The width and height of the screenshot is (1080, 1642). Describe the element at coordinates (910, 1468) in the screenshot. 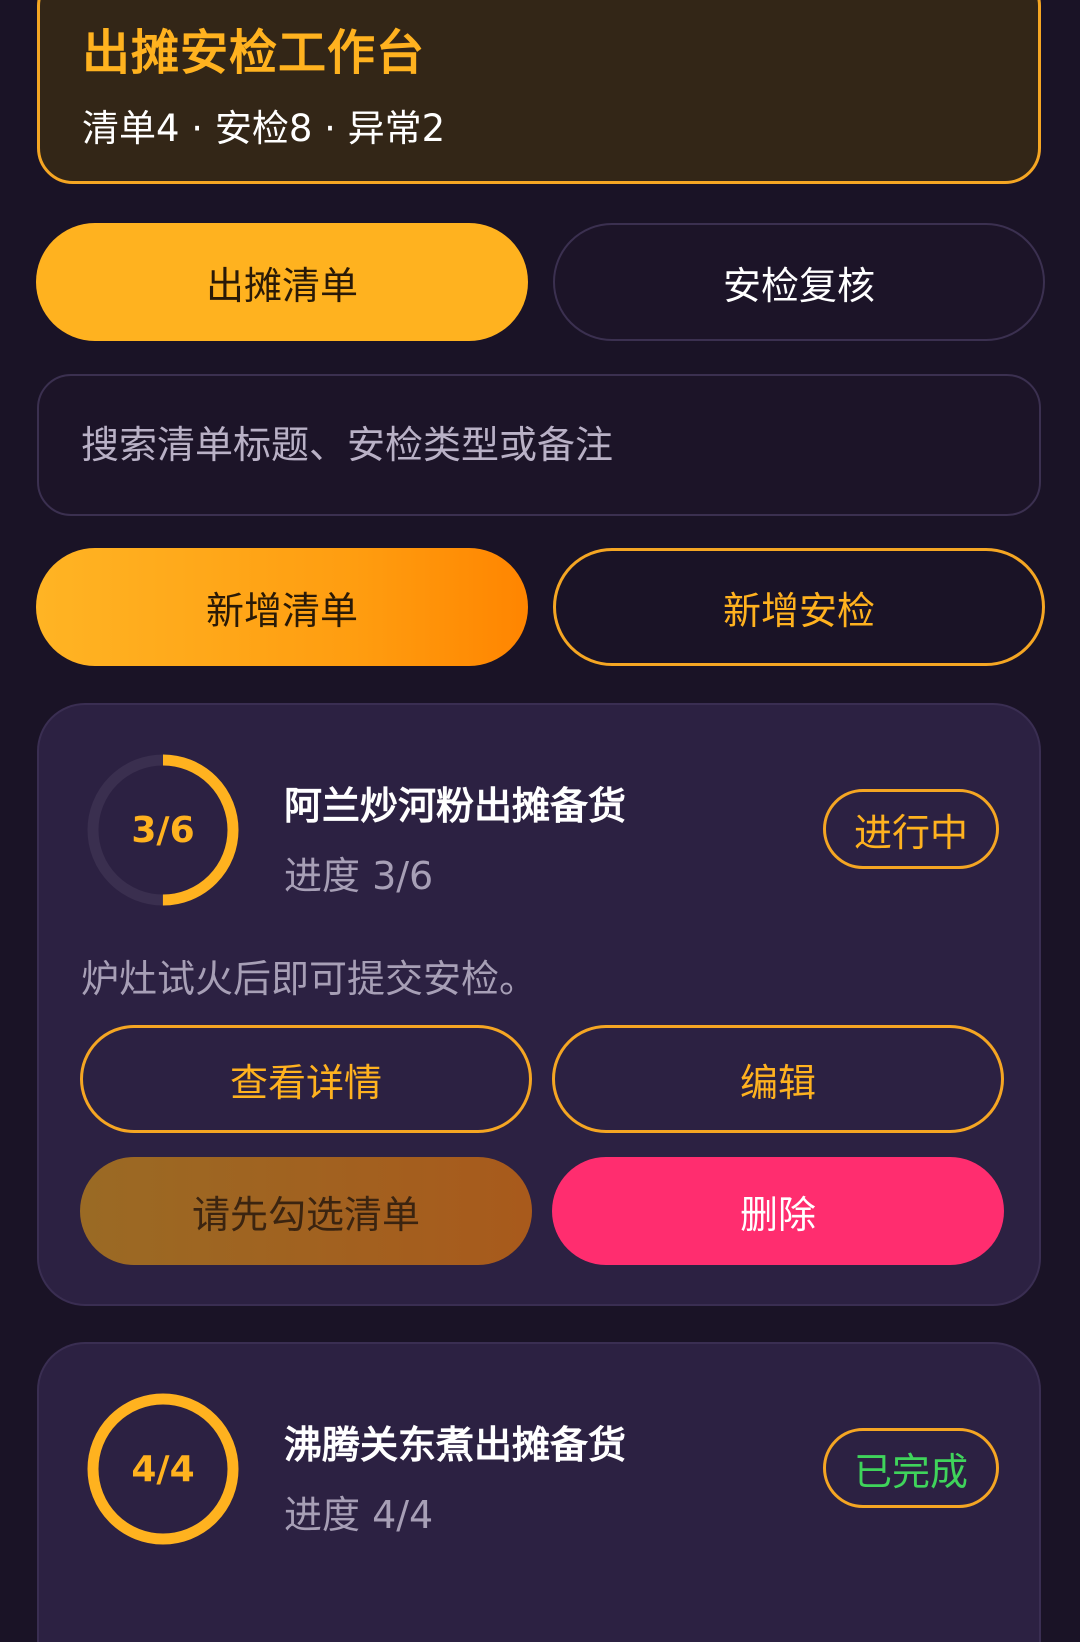

I see `status-badge: 已完成` at that location.